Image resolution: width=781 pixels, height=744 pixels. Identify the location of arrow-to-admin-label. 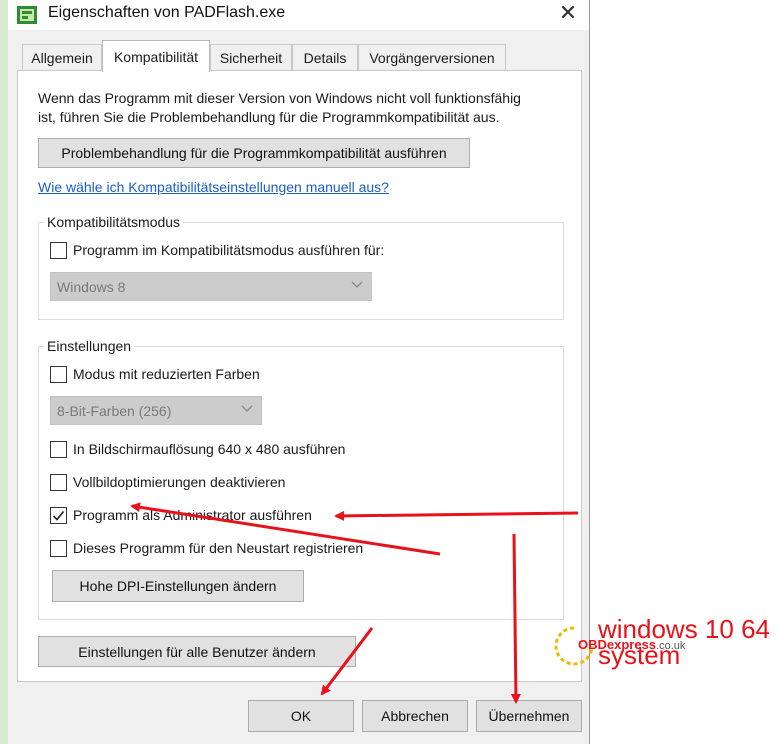
(456, 515).